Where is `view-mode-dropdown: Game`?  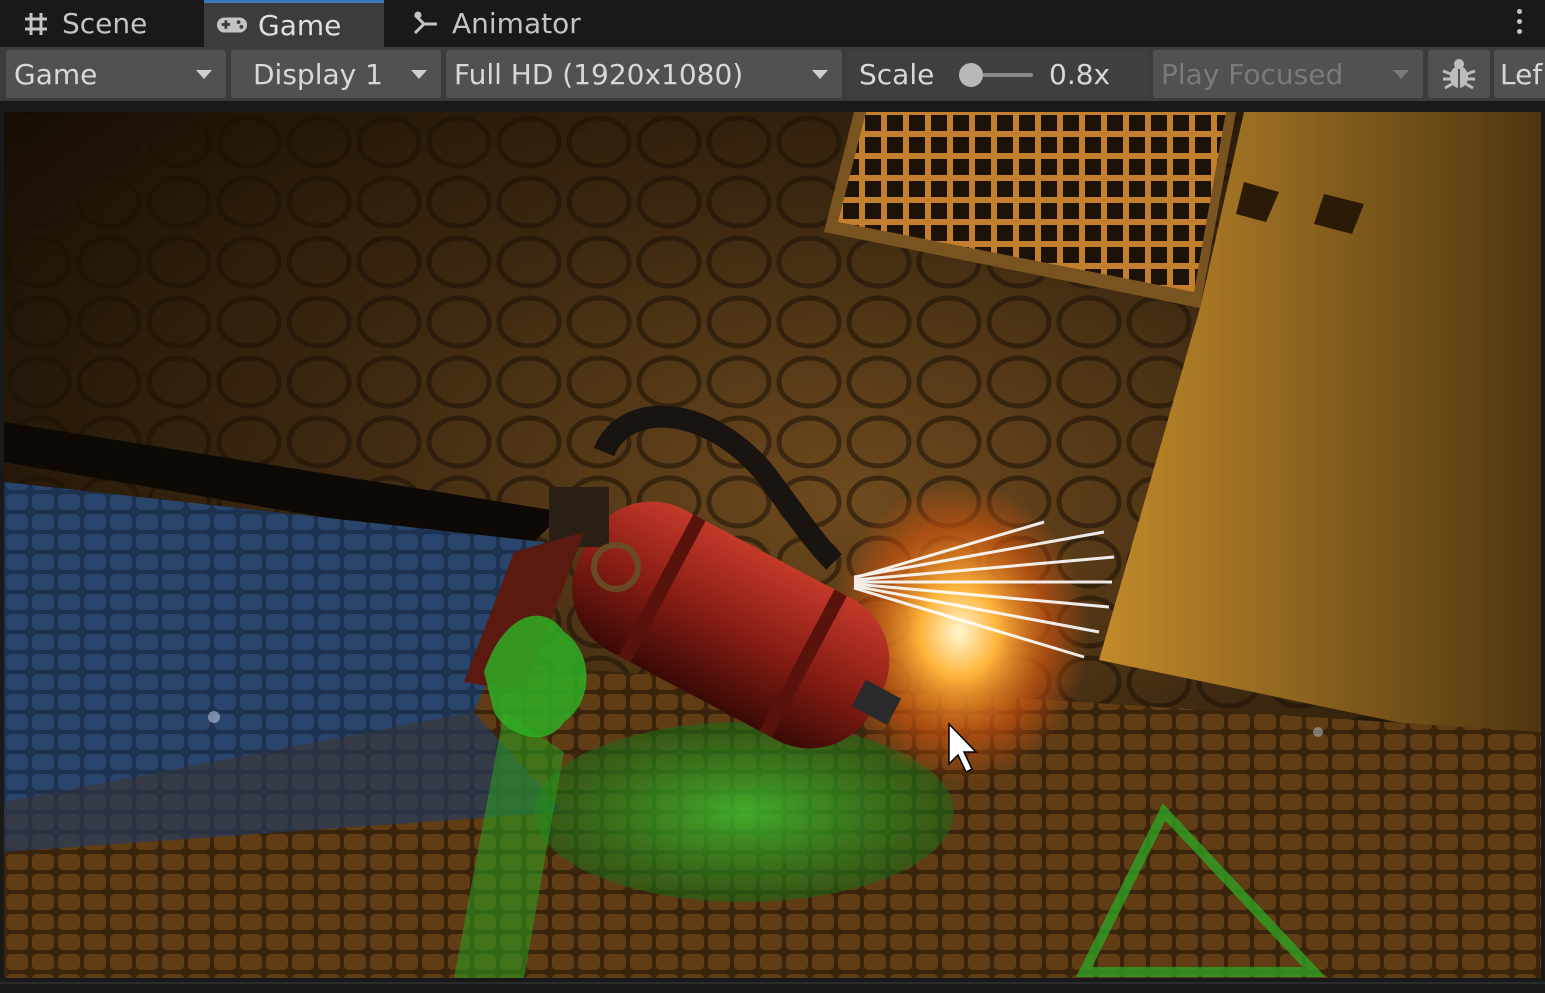 view-mode-dropdown: Game is located at coordinates (116, 74).